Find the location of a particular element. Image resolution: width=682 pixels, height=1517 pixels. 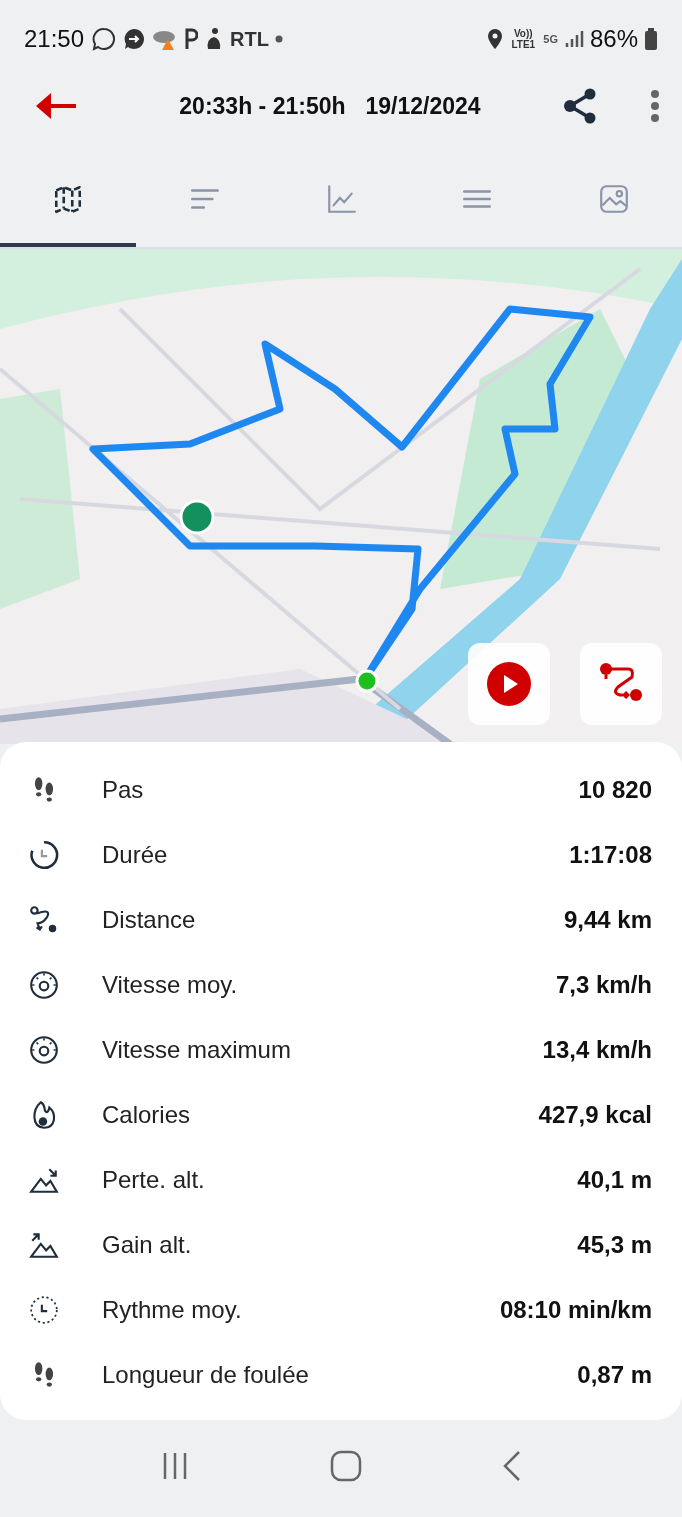

date: 19/12/2024 is located at coordinates (423, 106).